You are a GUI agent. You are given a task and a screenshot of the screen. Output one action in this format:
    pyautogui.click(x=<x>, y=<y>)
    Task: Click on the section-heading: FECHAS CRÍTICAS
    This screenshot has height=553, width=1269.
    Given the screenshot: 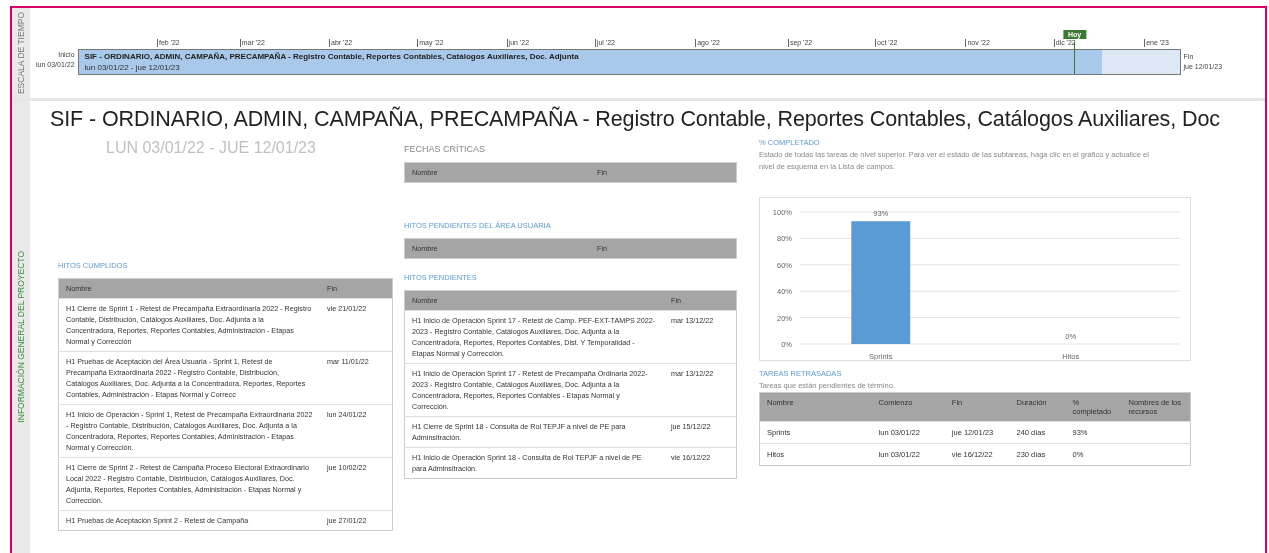 What is the action you would take?
    pyautogui.click(x=445, y=149)
    